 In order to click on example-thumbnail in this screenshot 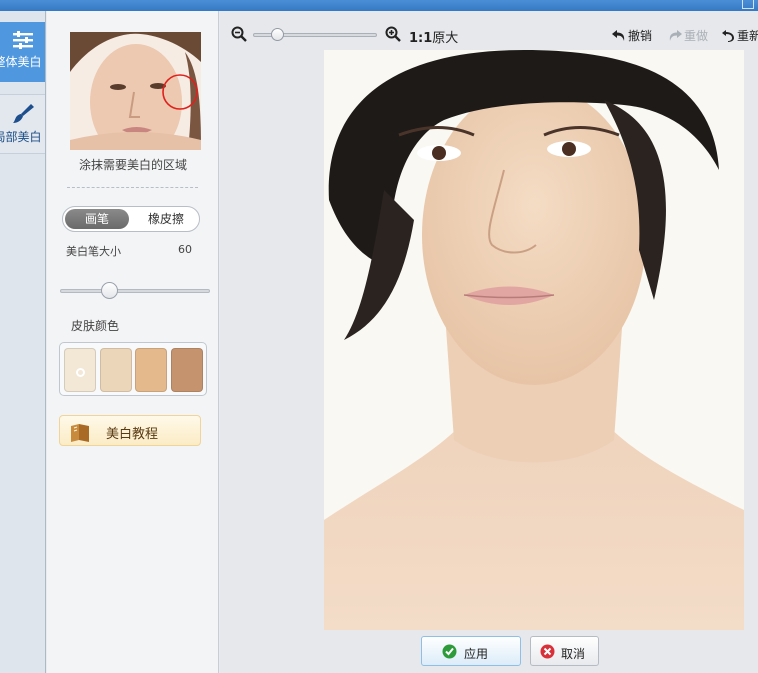, I will do `click(135, 91)`.